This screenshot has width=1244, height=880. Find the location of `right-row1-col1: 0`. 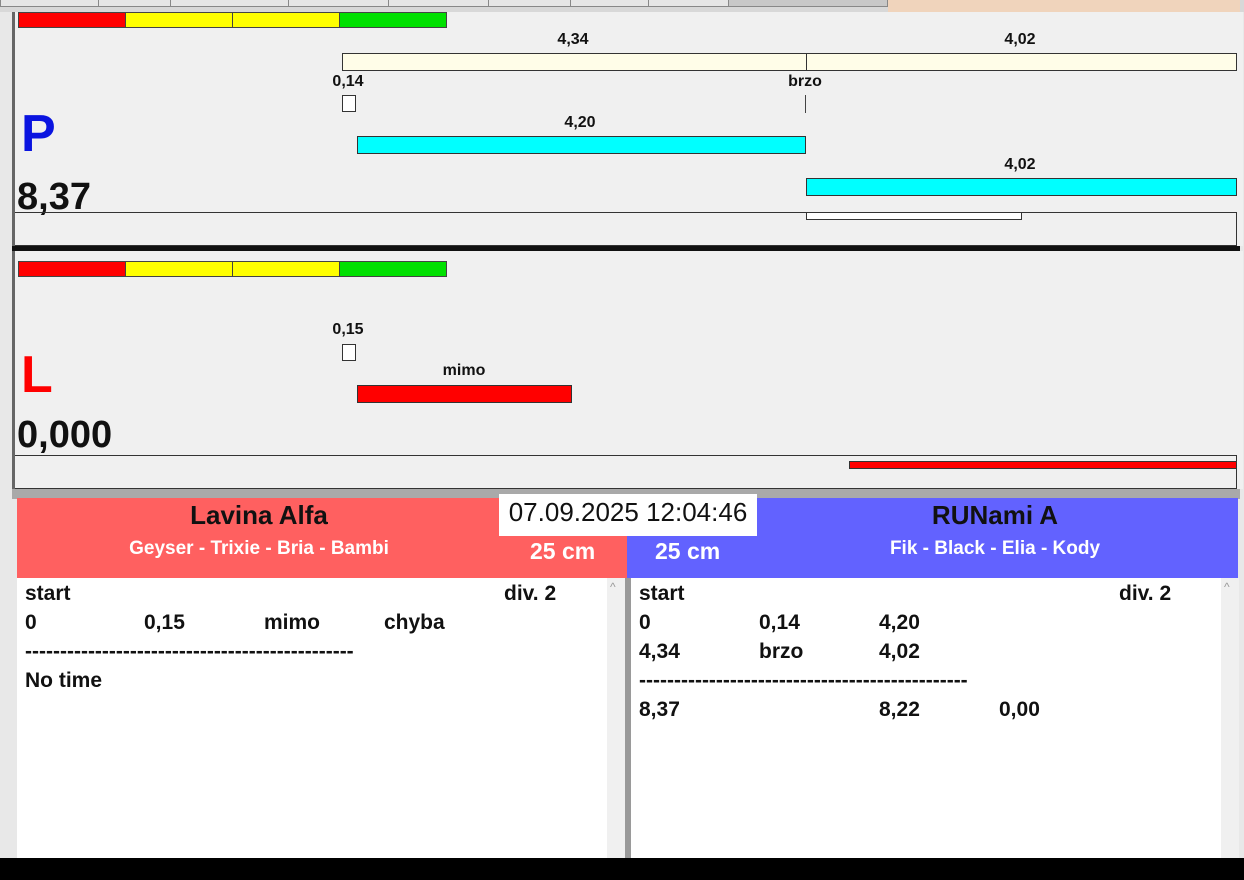

right-row1-col1: 0 is located at coordinates (645, 622).